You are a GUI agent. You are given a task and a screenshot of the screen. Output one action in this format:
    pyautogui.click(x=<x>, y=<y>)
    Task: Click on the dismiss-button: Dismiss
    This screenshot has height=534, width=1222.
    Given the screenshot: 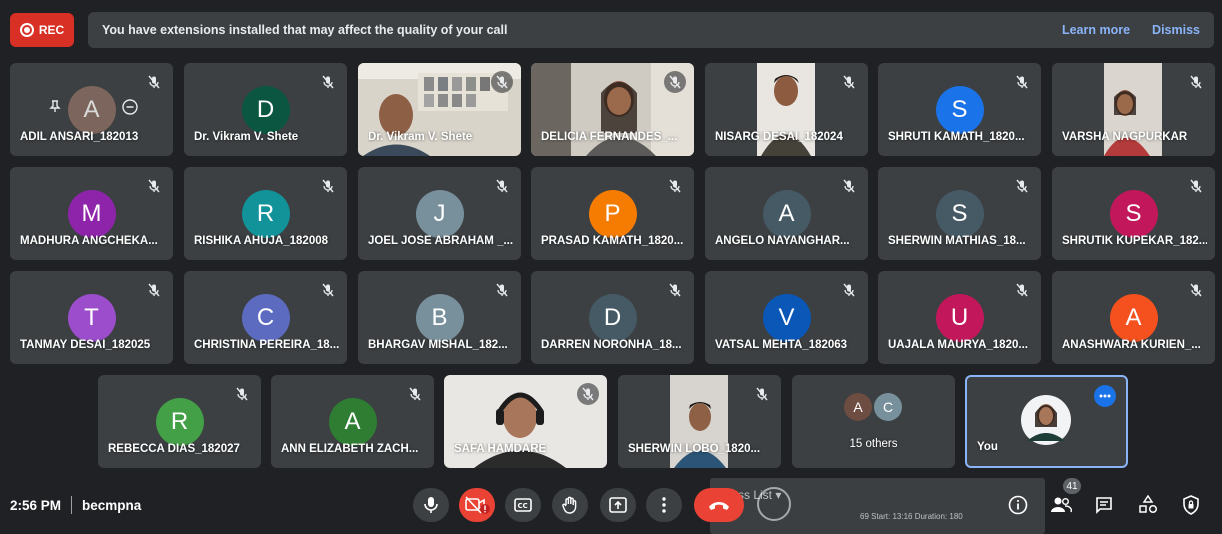 What is the action you would take?
    pyautogui.click(x=1176, y=30)
    